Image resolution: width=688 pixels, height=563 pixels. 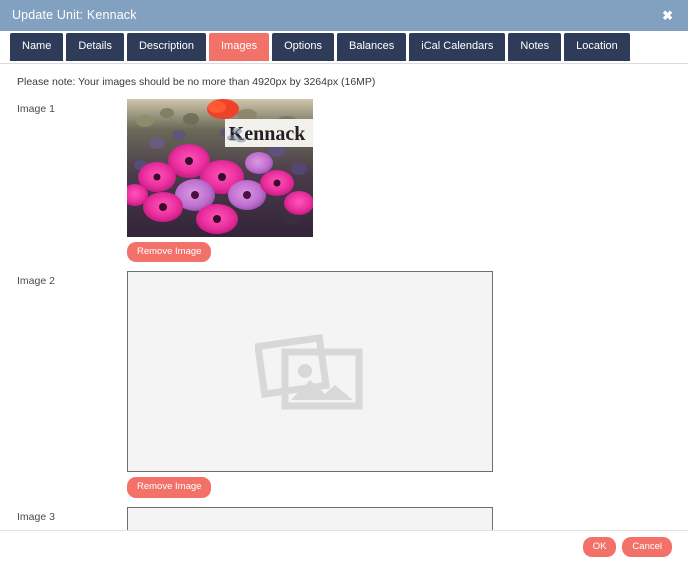 What do you see at coordinates (647, 547) in the screenshot?
I see `cancel-button: Cancel` at bounding box center [647, 547].